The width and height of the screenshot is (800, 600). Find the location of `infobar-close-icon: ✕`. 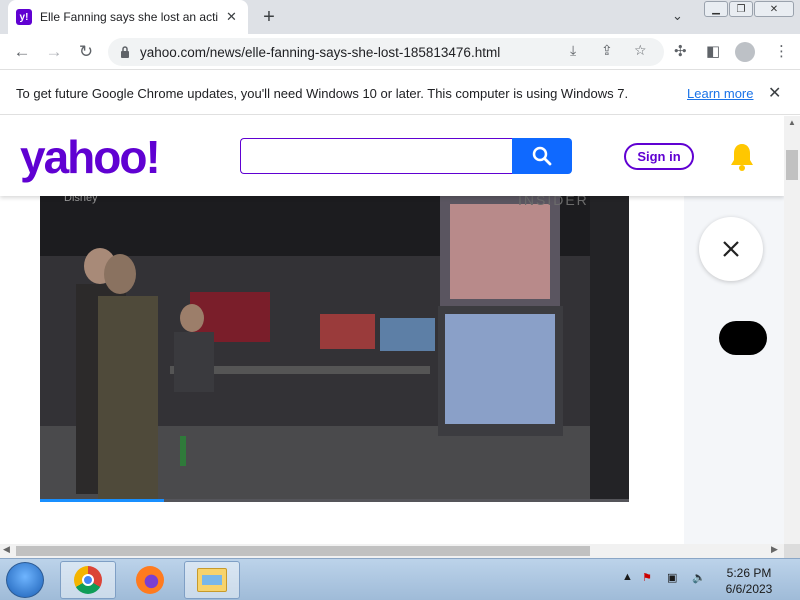

infobar-close-icon: ✕ is located at coordinates (774, 93).